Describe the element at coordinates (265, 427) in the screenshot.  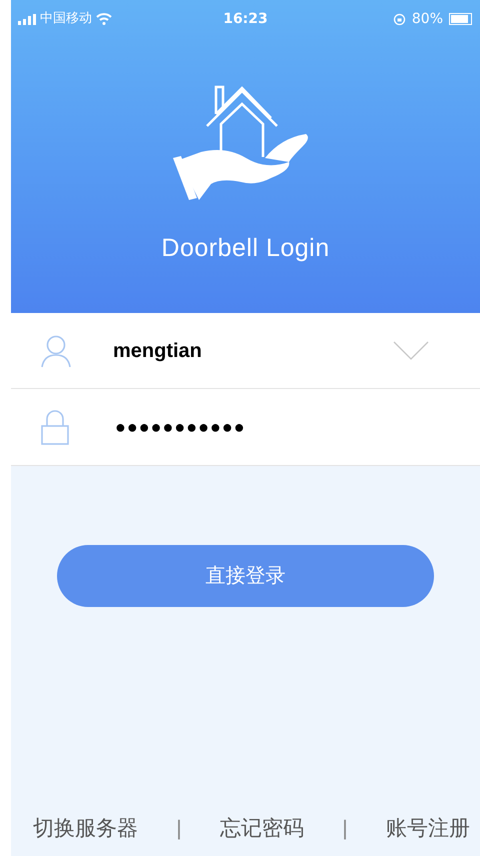
I see `password-field: ●●●●●●●●●●●` at that location.